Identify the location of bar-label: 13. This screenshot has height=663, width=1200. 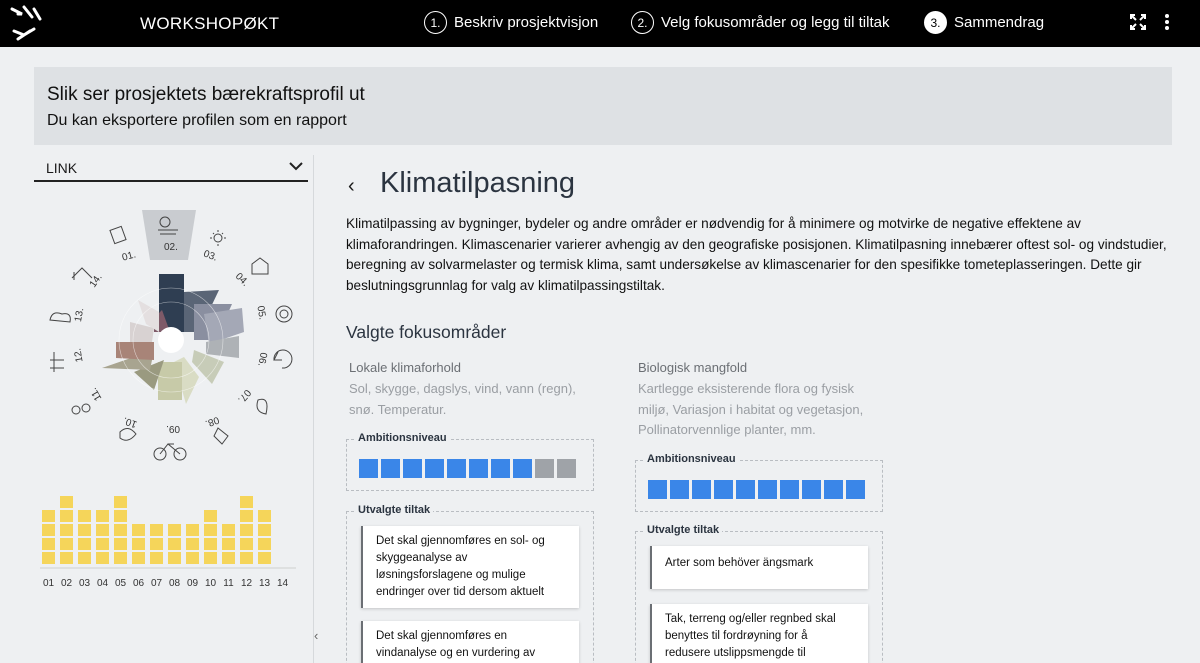
(265, 583).